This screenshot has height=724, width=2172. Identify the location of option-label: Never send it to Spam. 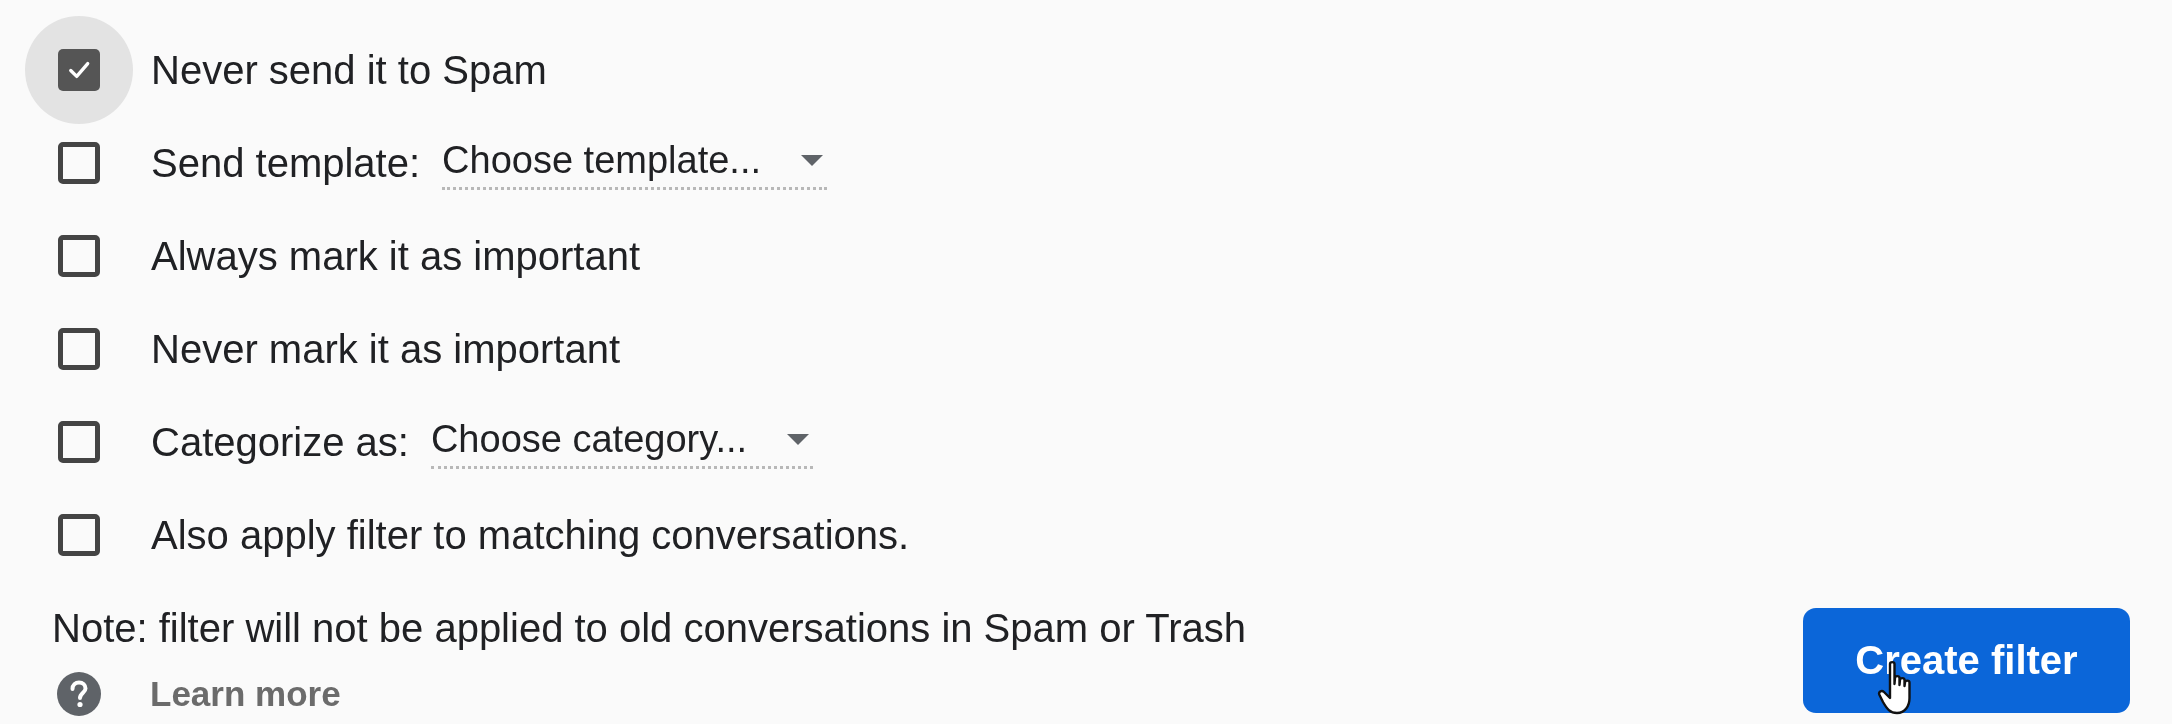
(349, 70).